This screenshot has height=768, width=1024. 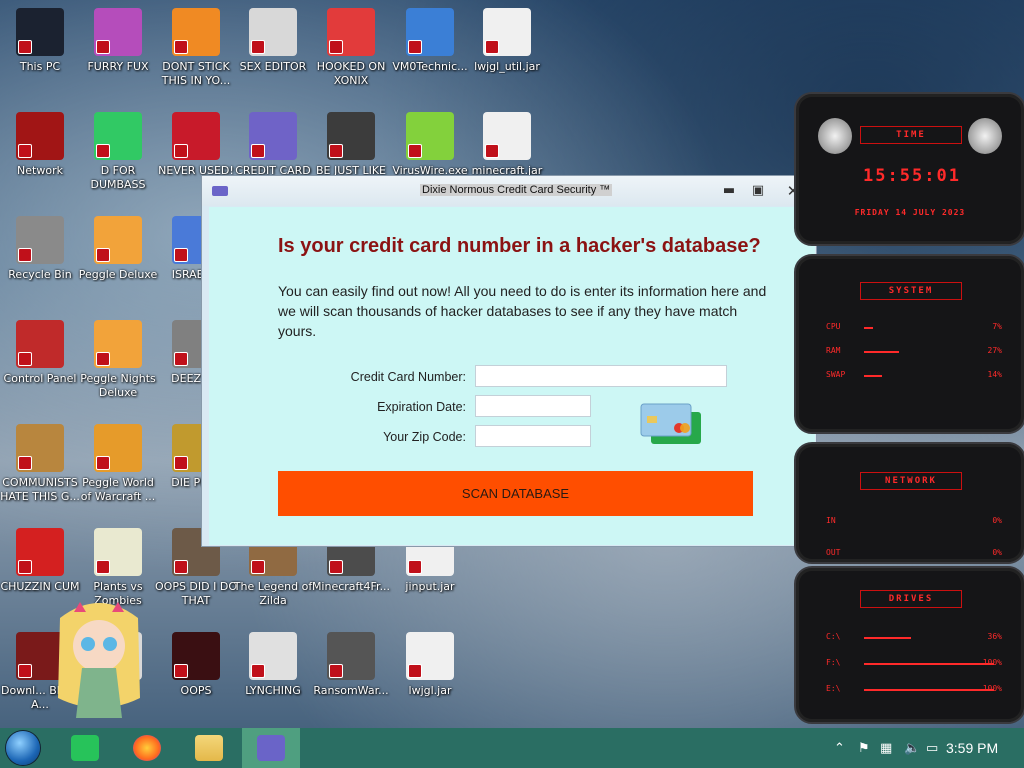 What do you see at coordinates (758, 191) in the screenshot?
I see `maximize-button: ▣` at bounding box center [758, 191].